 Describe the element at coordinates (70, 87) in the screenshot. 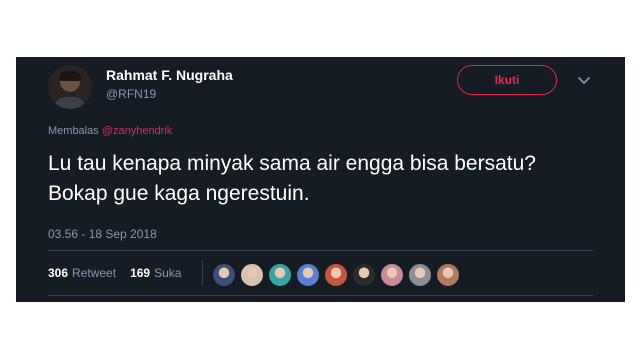

I see `avatar` at that location.